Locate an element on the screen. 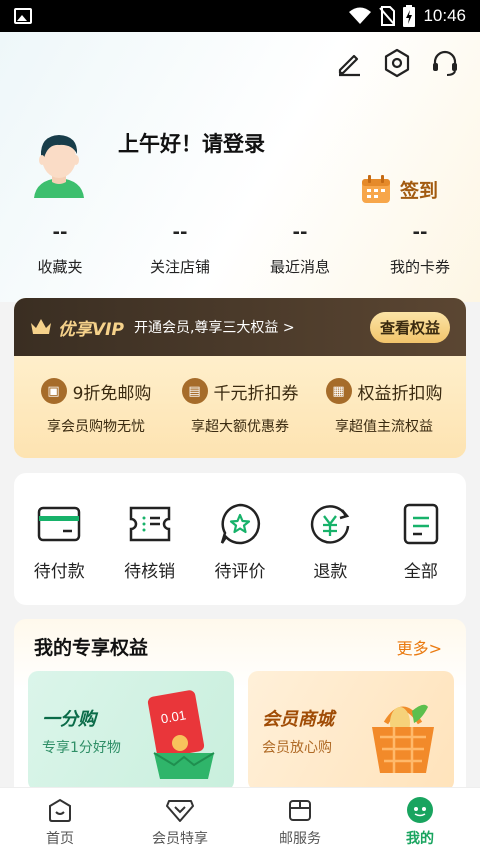 This screenshot has width=480, height=853. tab-label: 会员特享 is located at coordinates (180, 839).